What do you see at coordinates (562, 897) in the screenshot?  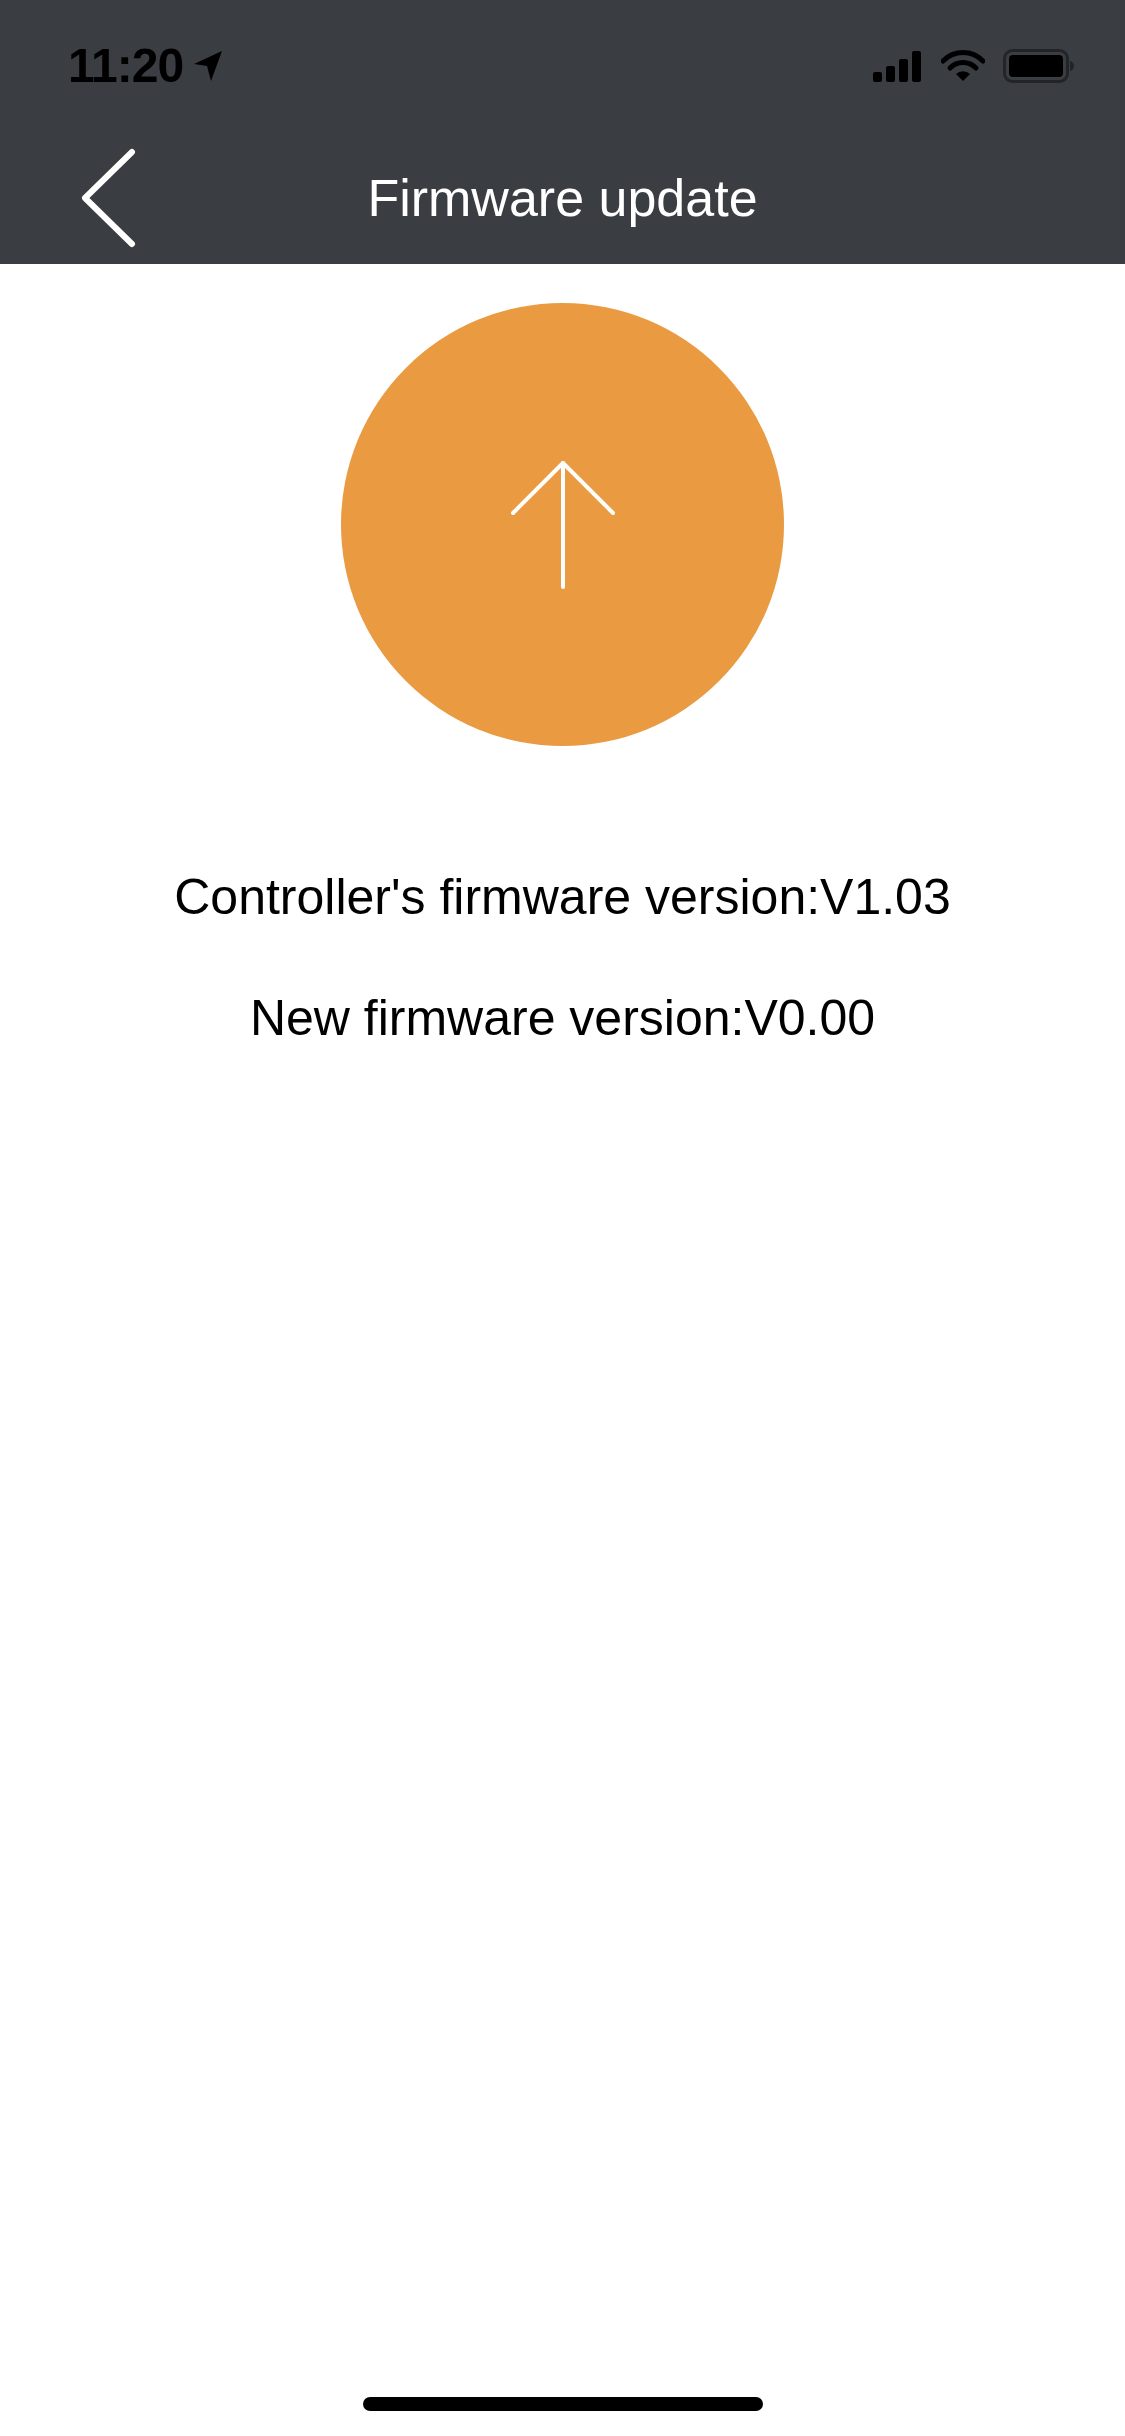 I see `firmware-version-text: Controller's firmware version:V1.03` at bounding box center [562, 897].